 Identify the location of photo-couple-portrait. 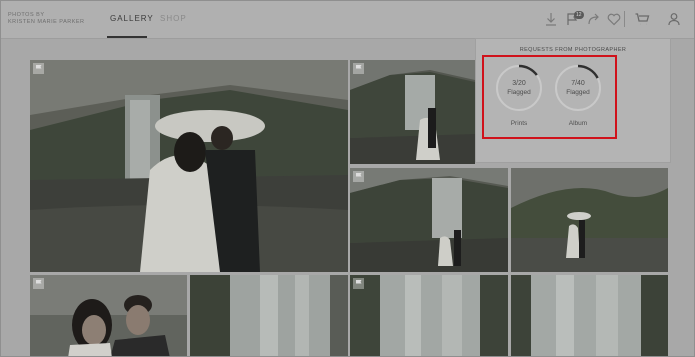
(108, 315).